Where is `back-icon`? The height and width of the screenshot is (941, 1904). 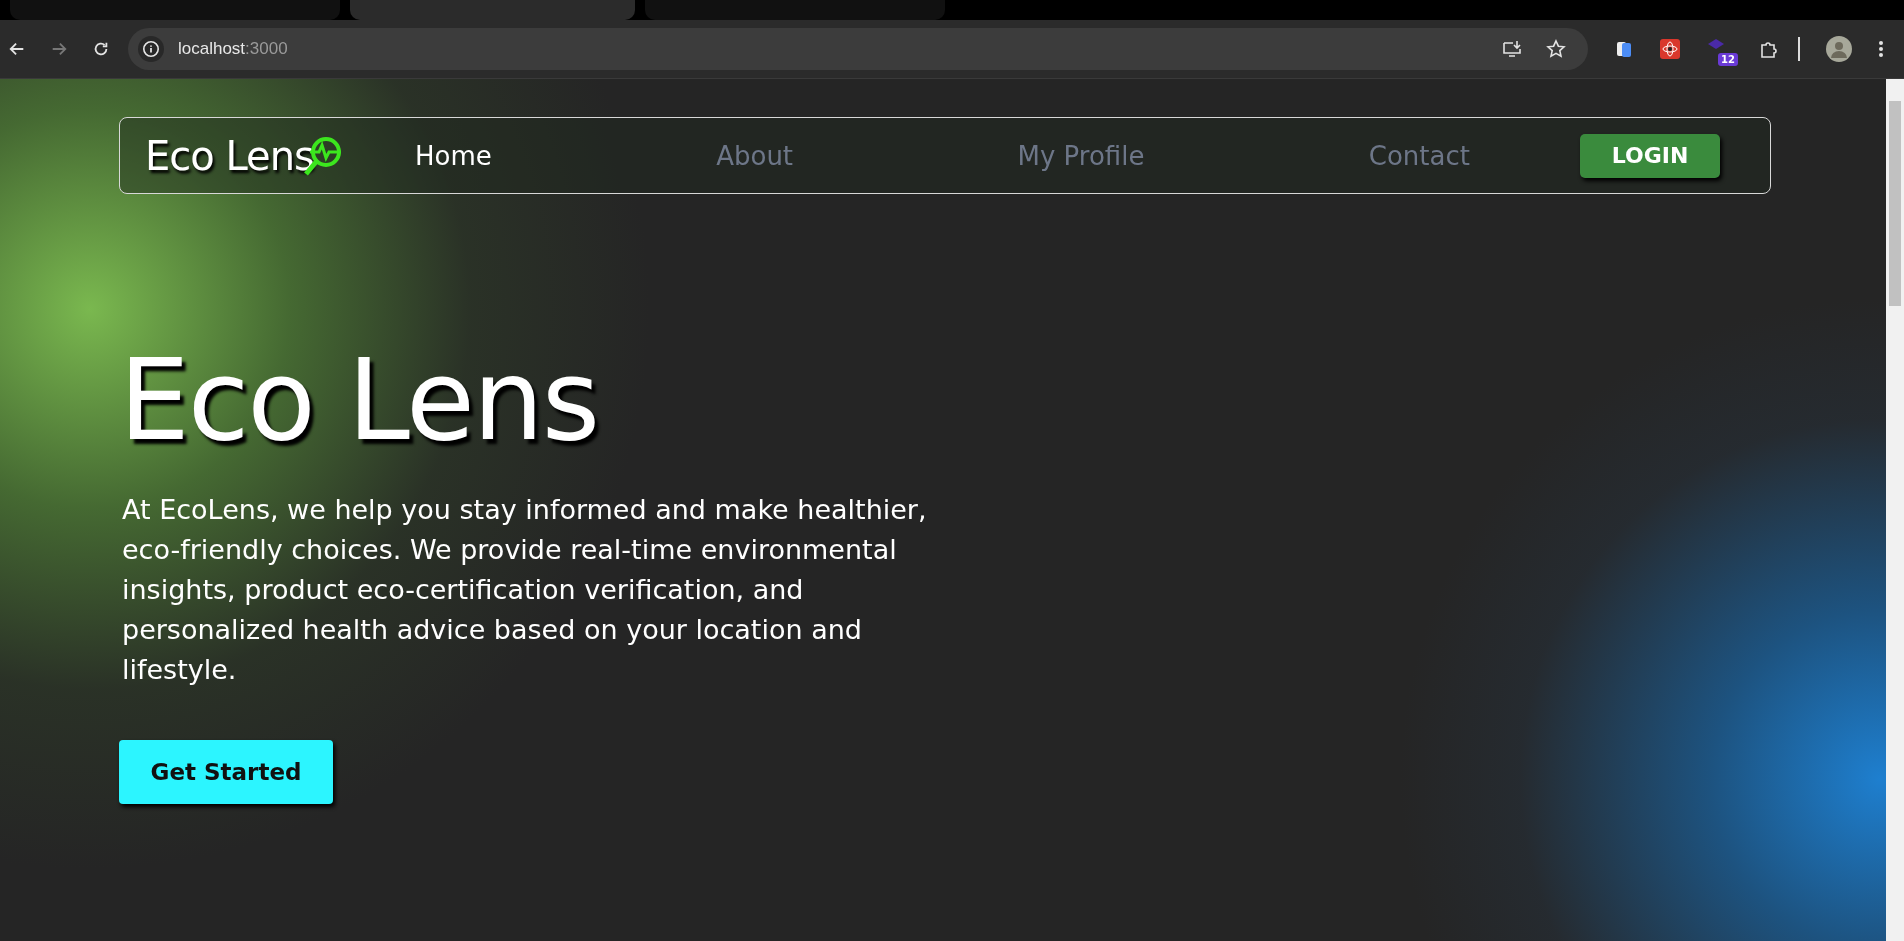 back-icon is located at coordinates (17, 49).